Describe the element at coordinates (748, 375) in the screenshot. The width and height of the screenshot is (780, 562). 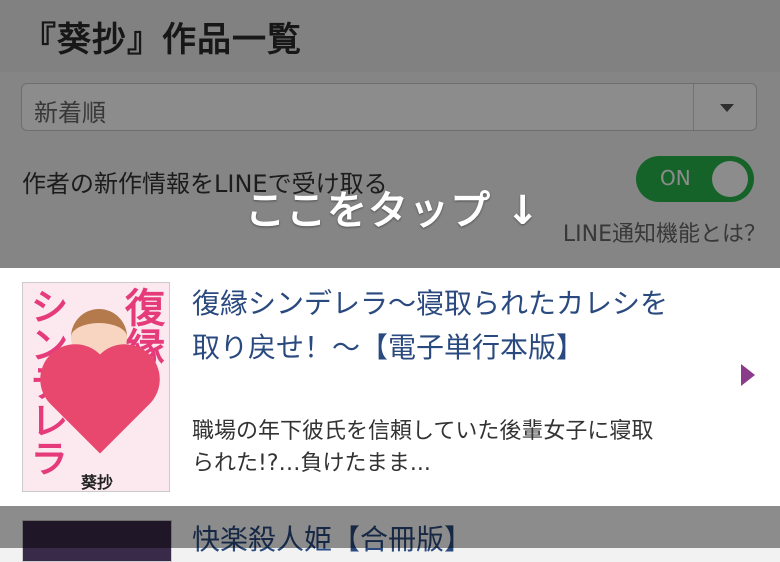
I see `chevron-right-icon` at that location.